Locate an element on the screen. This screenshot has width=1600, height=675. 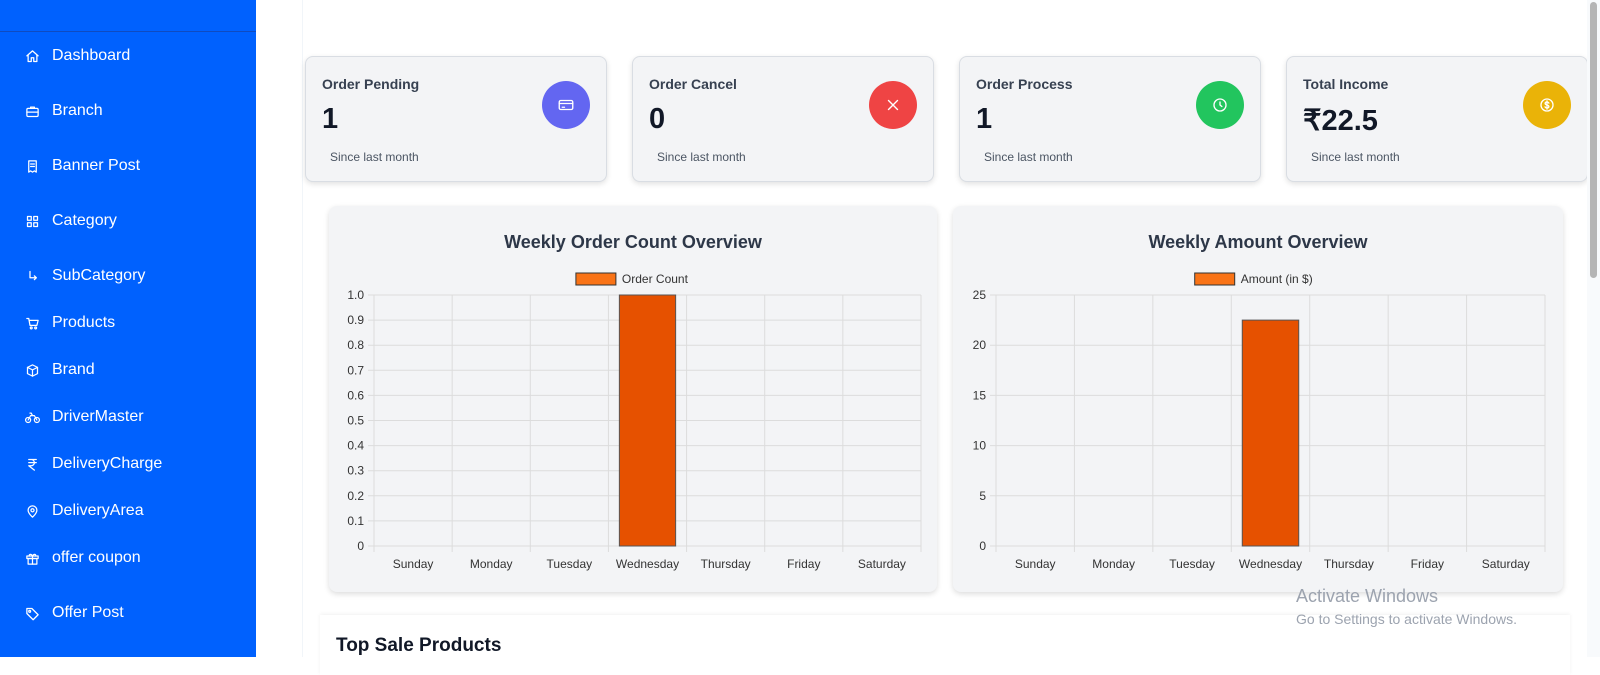
stat-value: ₹22.5 is located at coordinates (1340, 121).